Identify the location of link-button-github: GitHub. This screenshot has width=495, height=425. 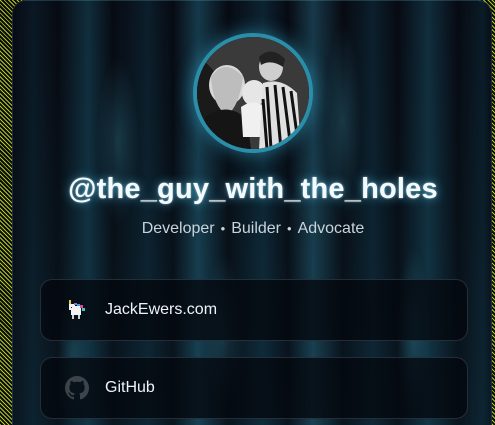
(254, 388).